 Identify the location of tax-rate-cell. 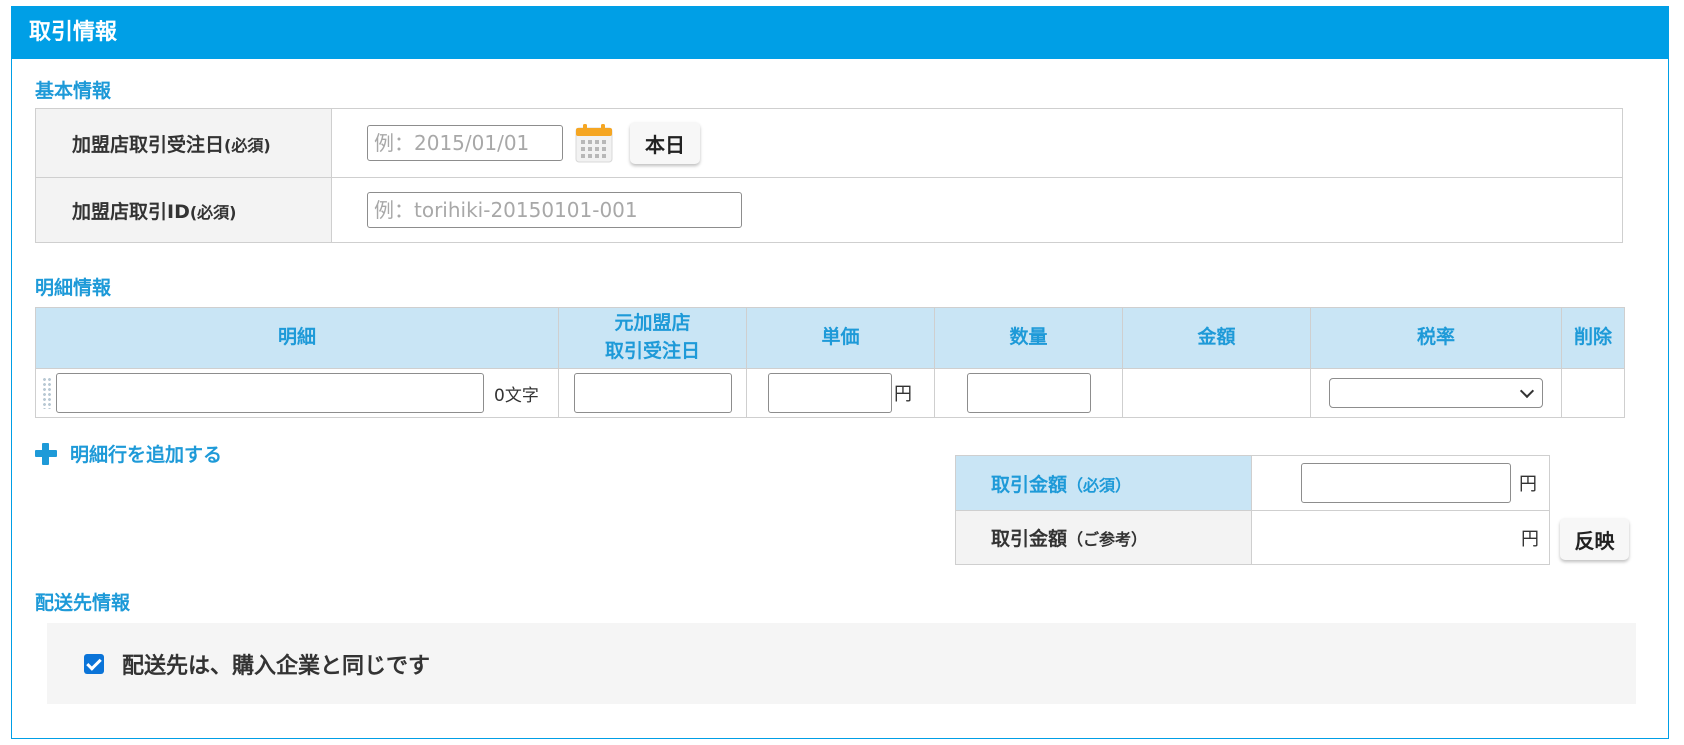
(1436, 393).